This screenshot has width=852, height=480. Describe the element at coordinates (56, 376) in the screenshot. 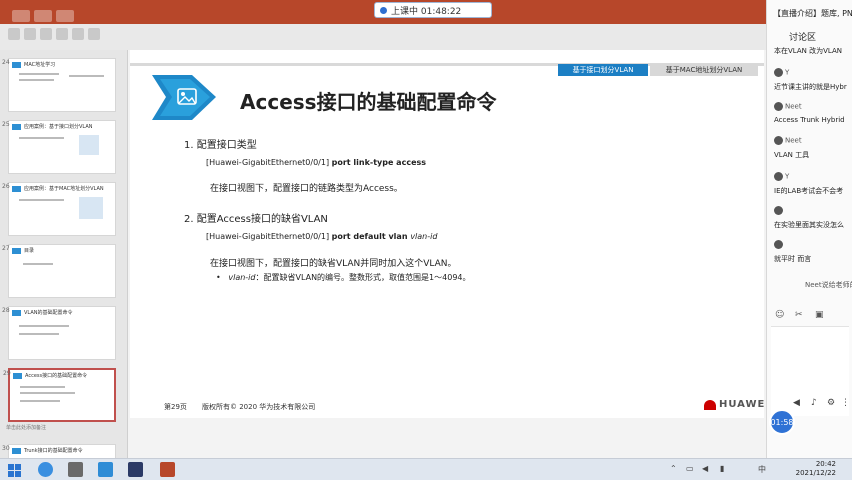

I see `thumbnail-title: Access接口的基础配置命令` at that location.